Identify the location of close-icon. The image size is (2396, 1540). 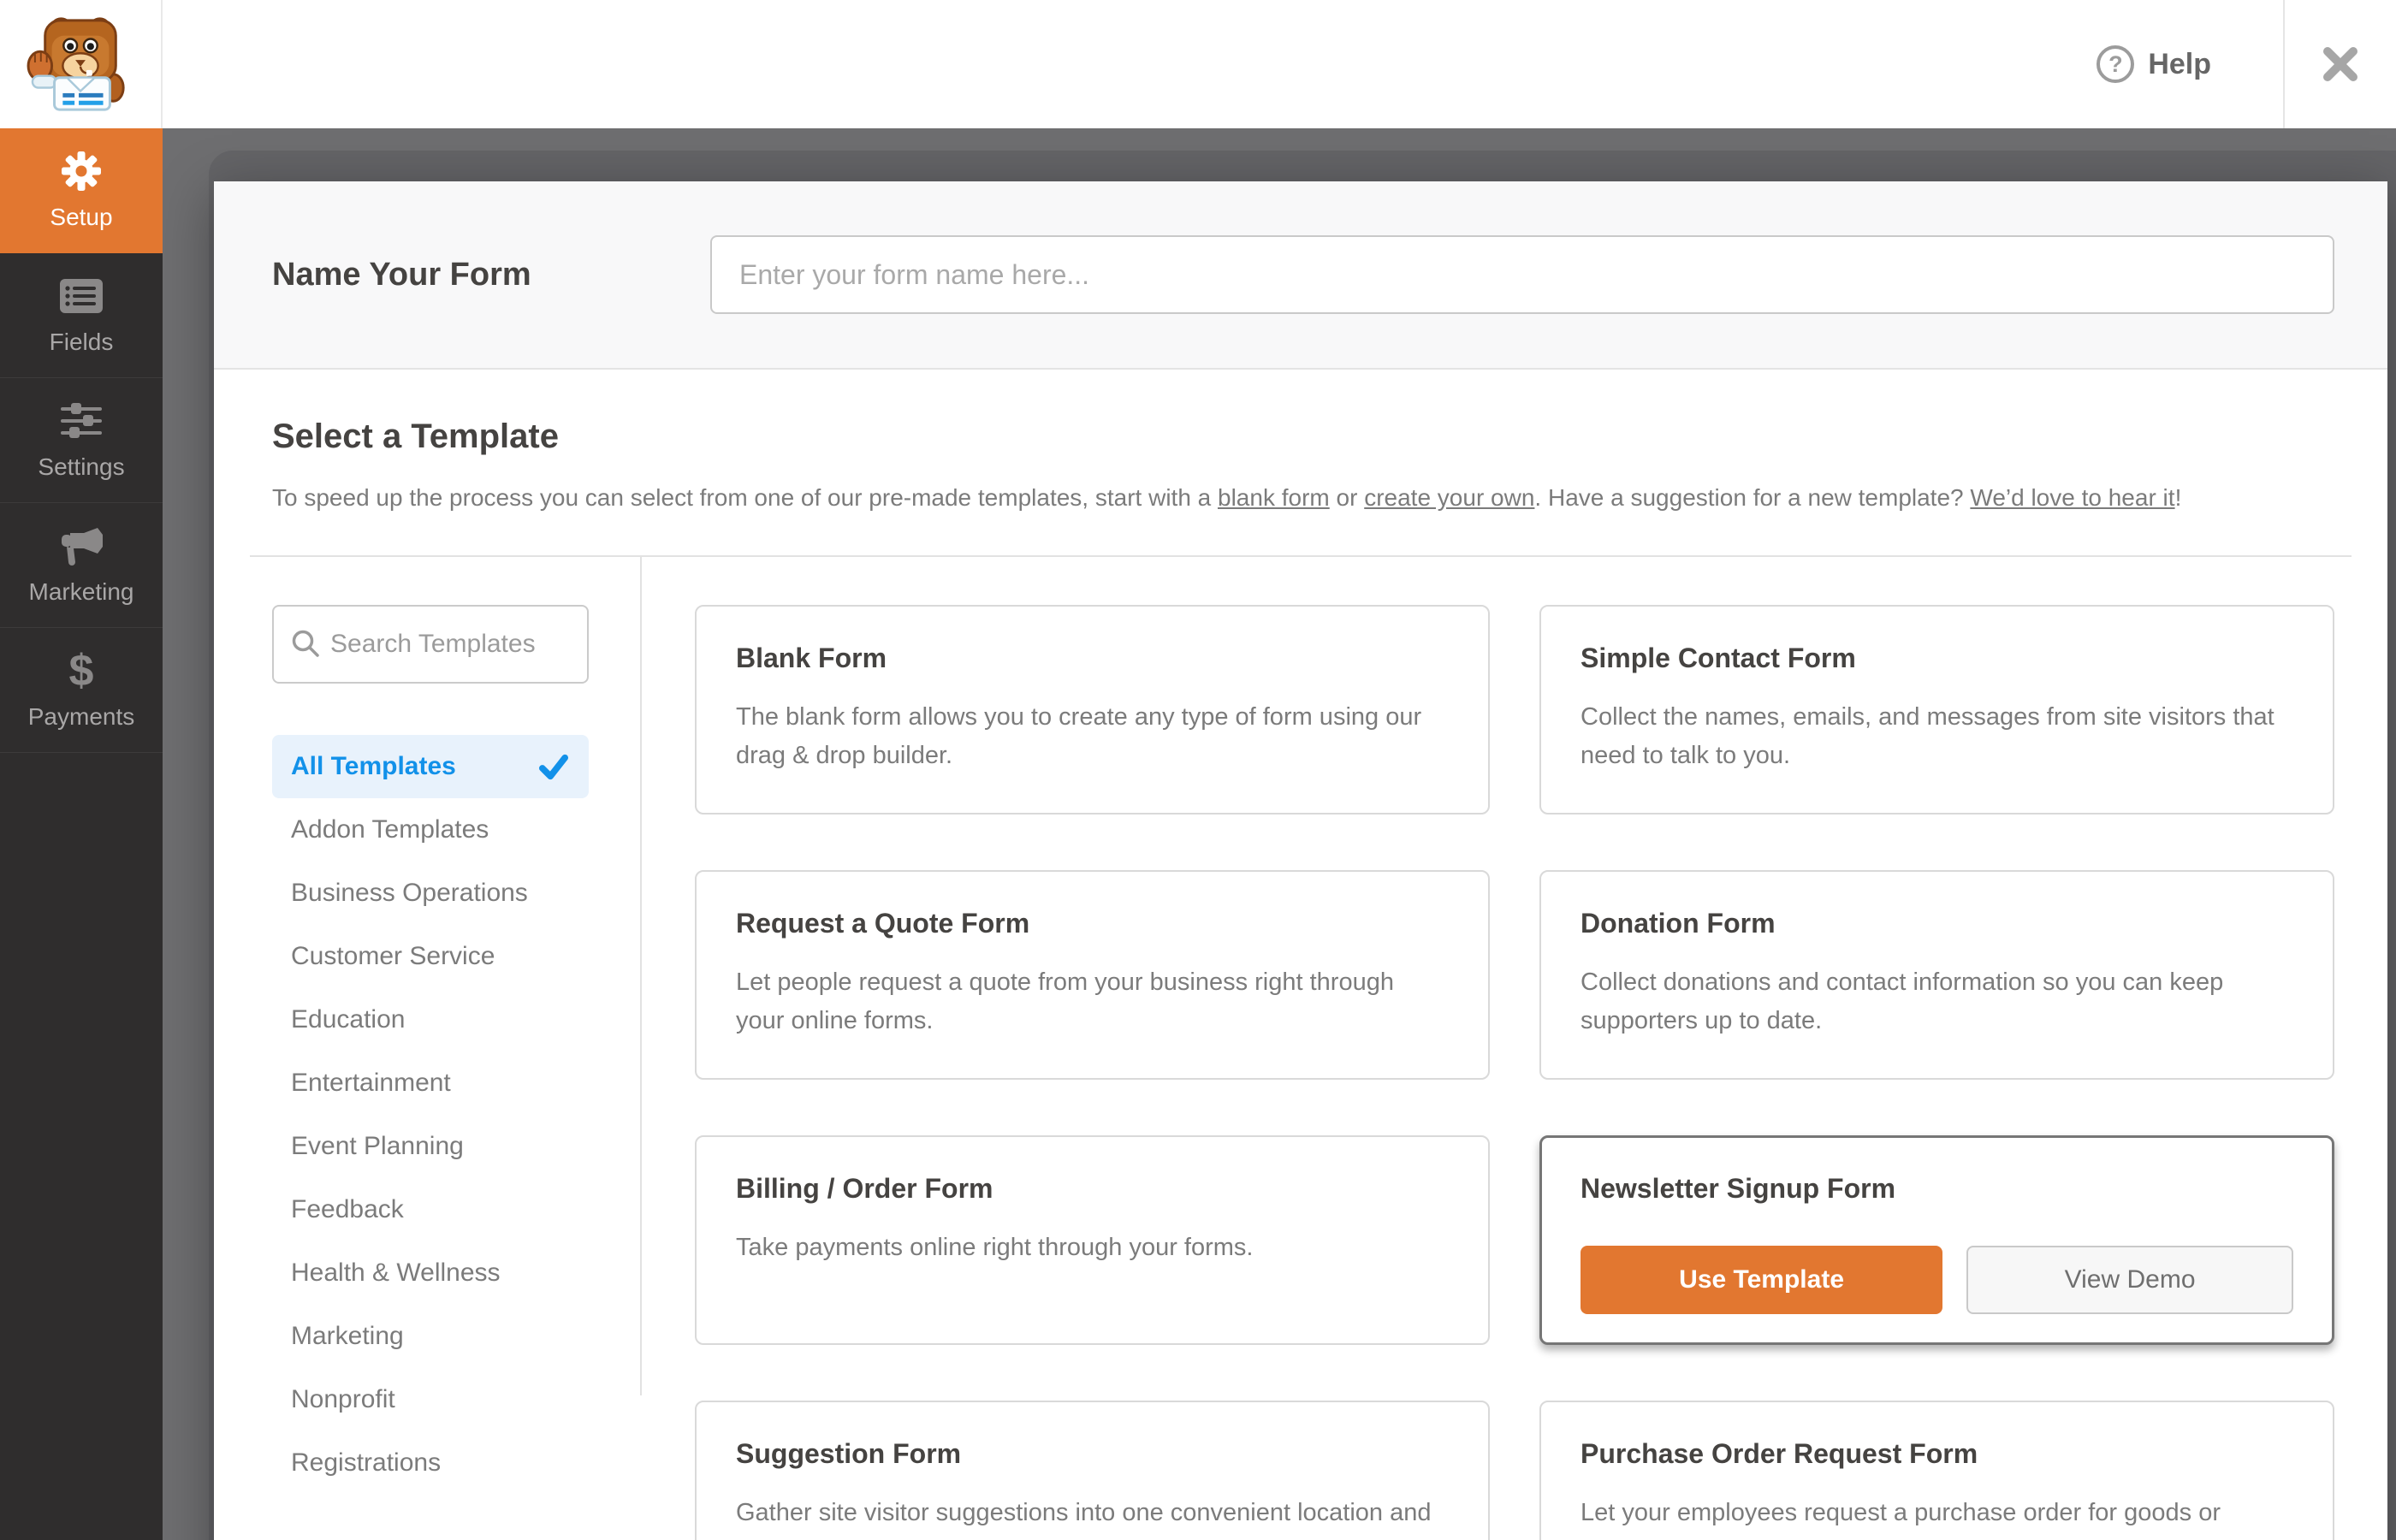
(2340, 64).